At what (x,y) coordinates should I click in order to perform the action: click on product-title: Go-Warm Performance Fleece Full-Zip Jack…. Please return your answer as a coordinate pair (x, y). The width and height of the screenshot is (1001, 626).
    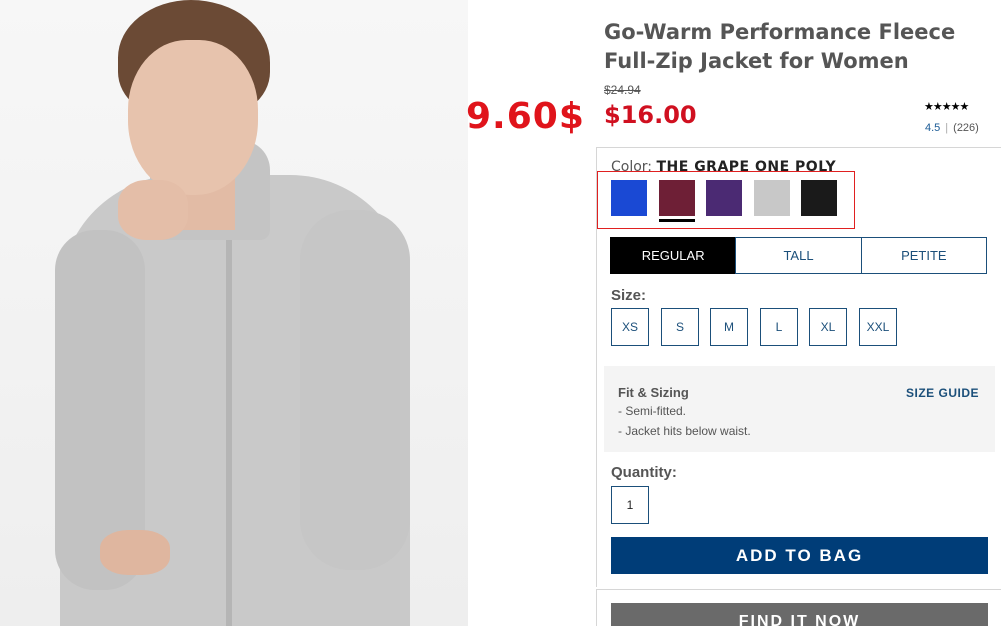
    Looking at the image, I should click on (780, 46).